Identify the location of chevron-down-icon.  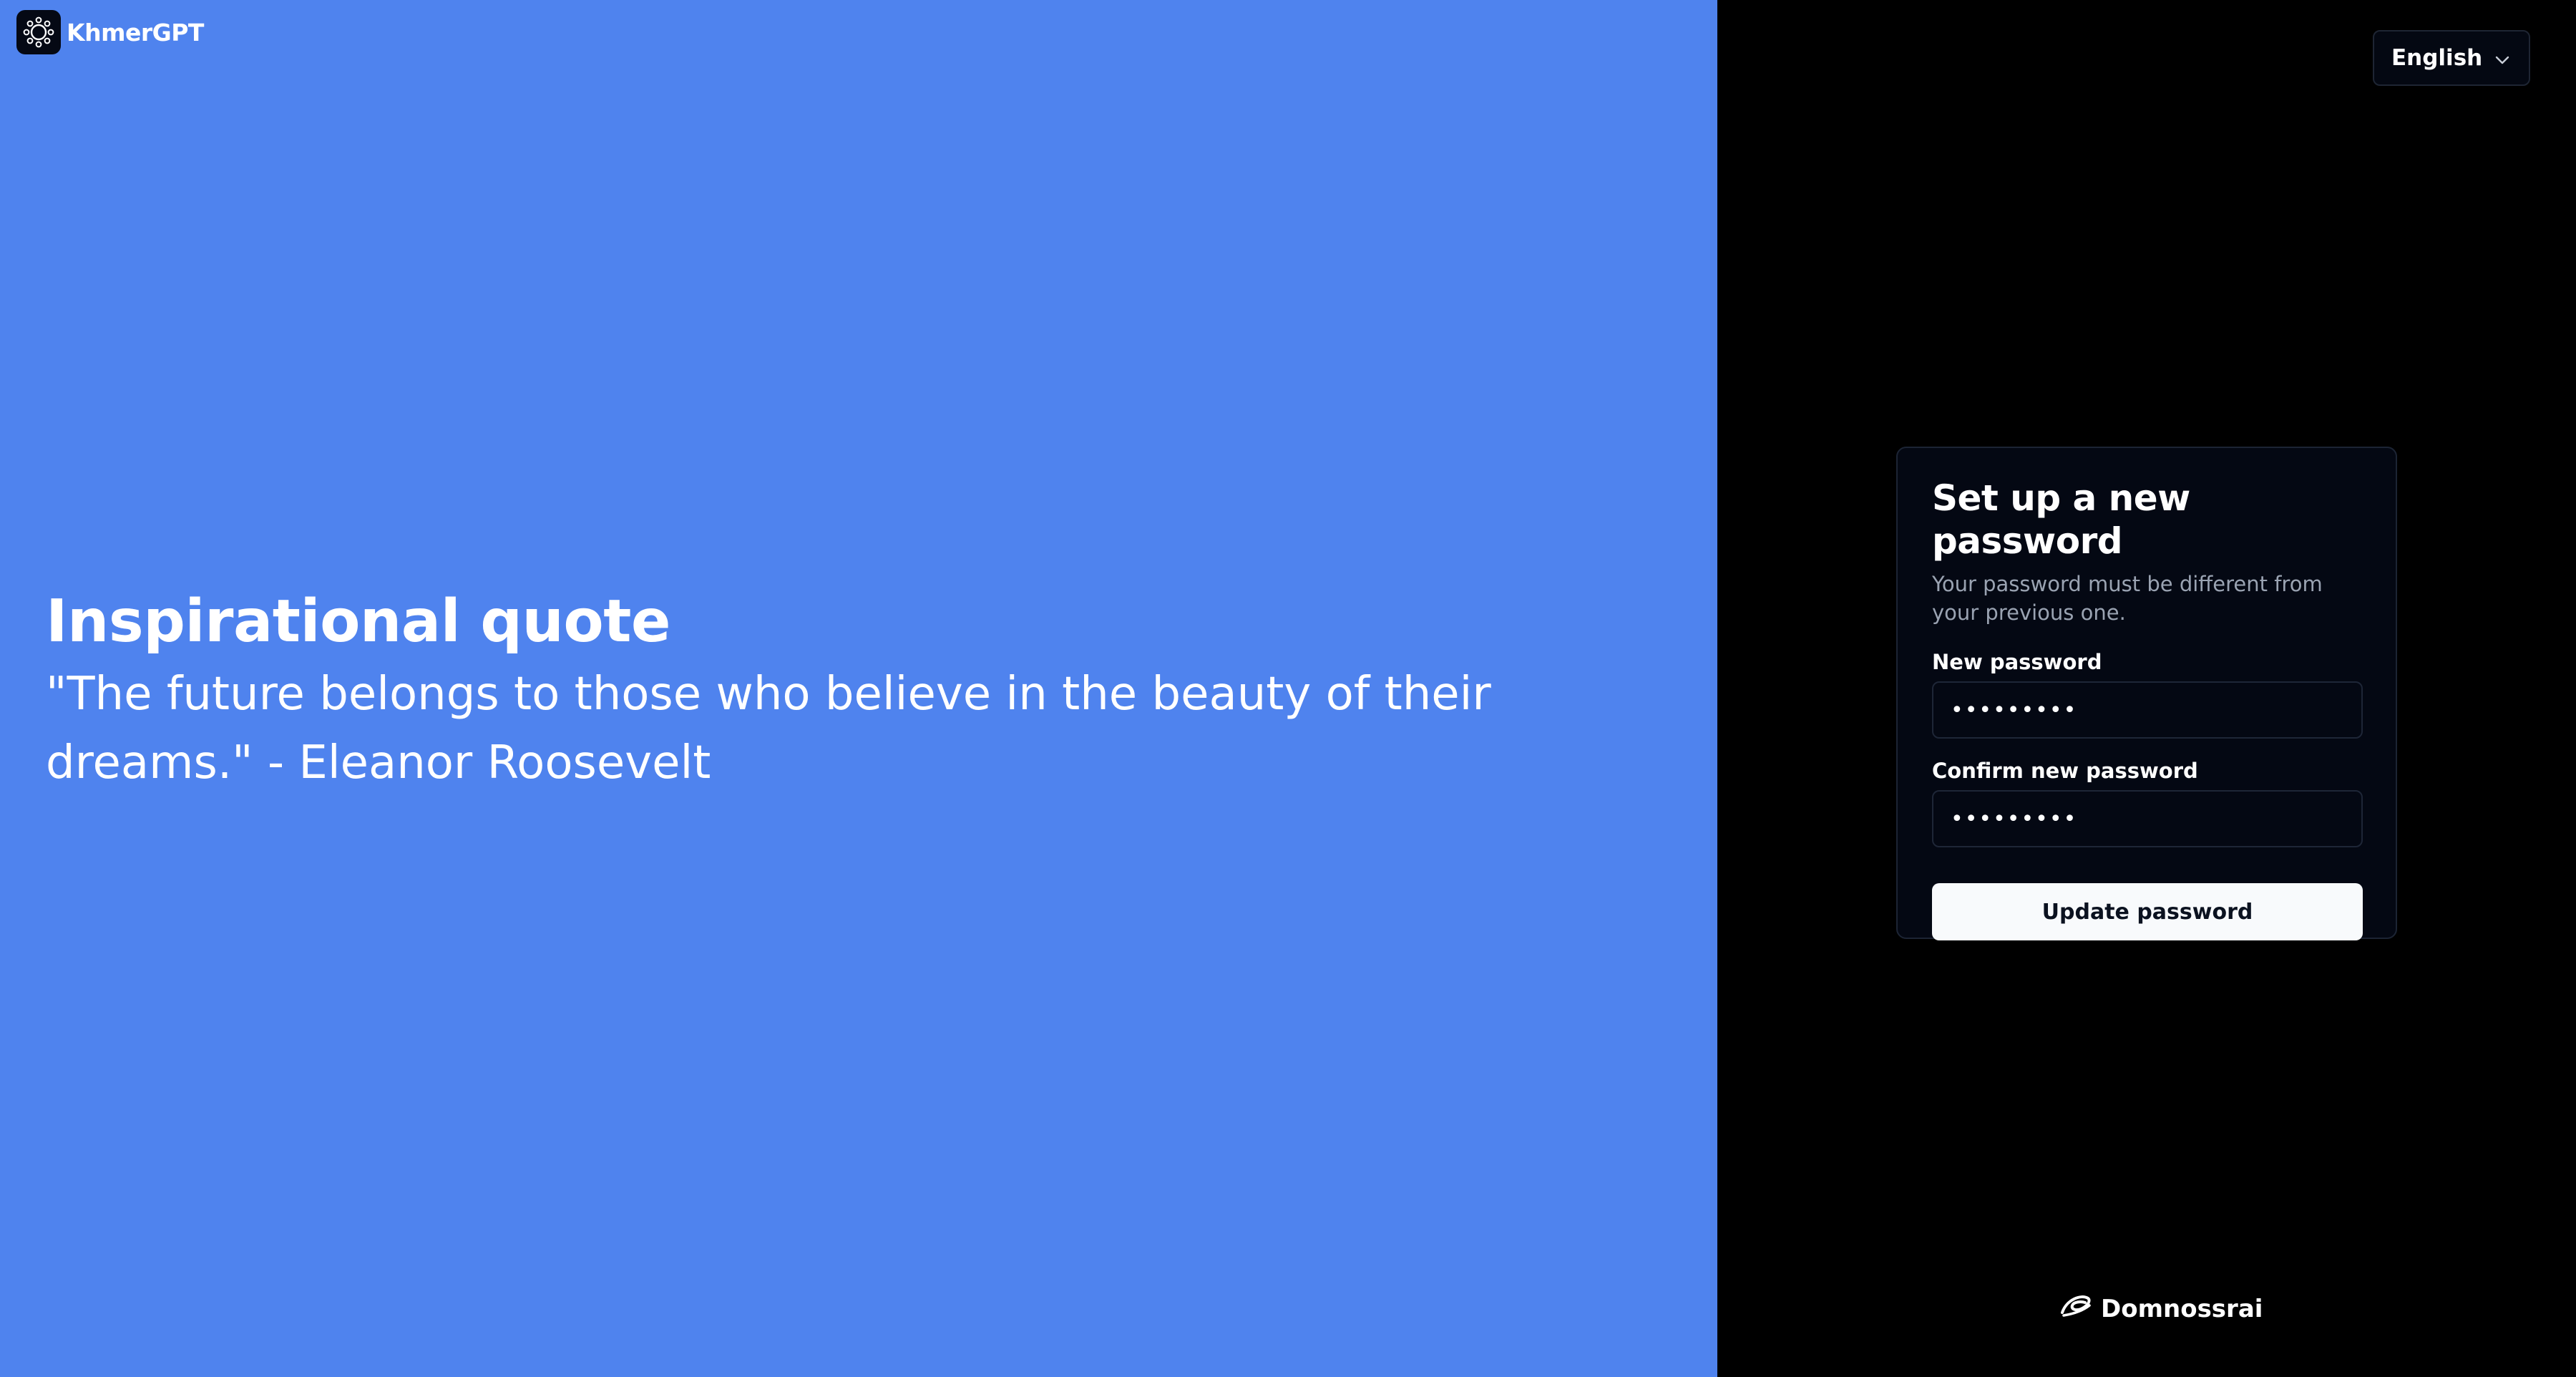
(2502, 58).